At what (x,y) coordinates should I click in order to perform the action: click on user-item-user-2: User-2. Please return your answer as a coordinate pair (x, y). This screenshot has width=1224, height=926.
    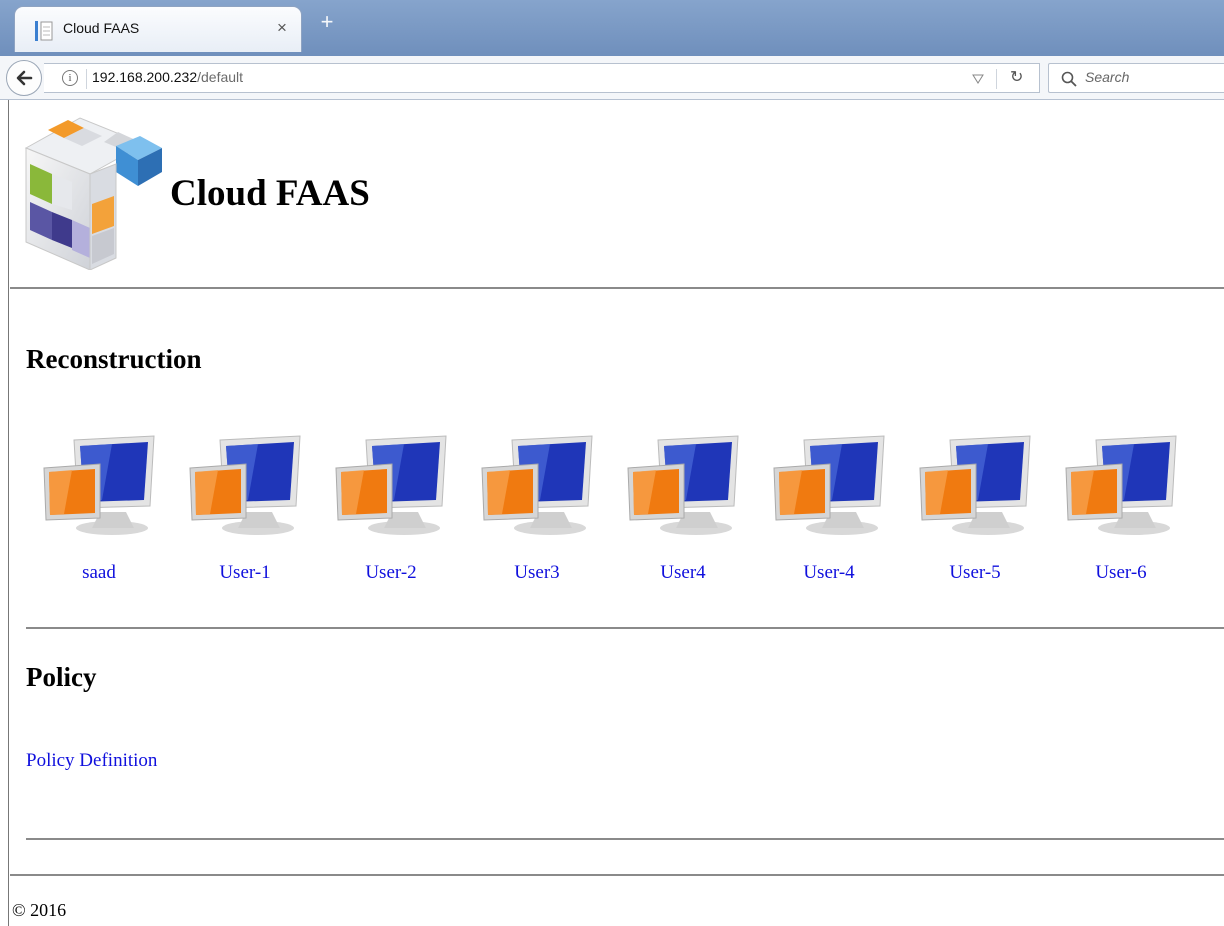
    Looking at the image, I should click on (391, 508).